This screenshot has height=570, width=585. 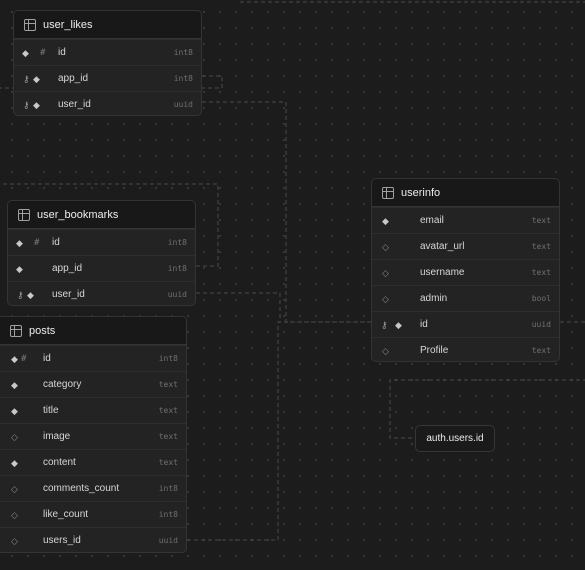 What do you see at coordinates (51, 410) in the screenshot?
I see `column-name: title` at bounding box center [51, 410].